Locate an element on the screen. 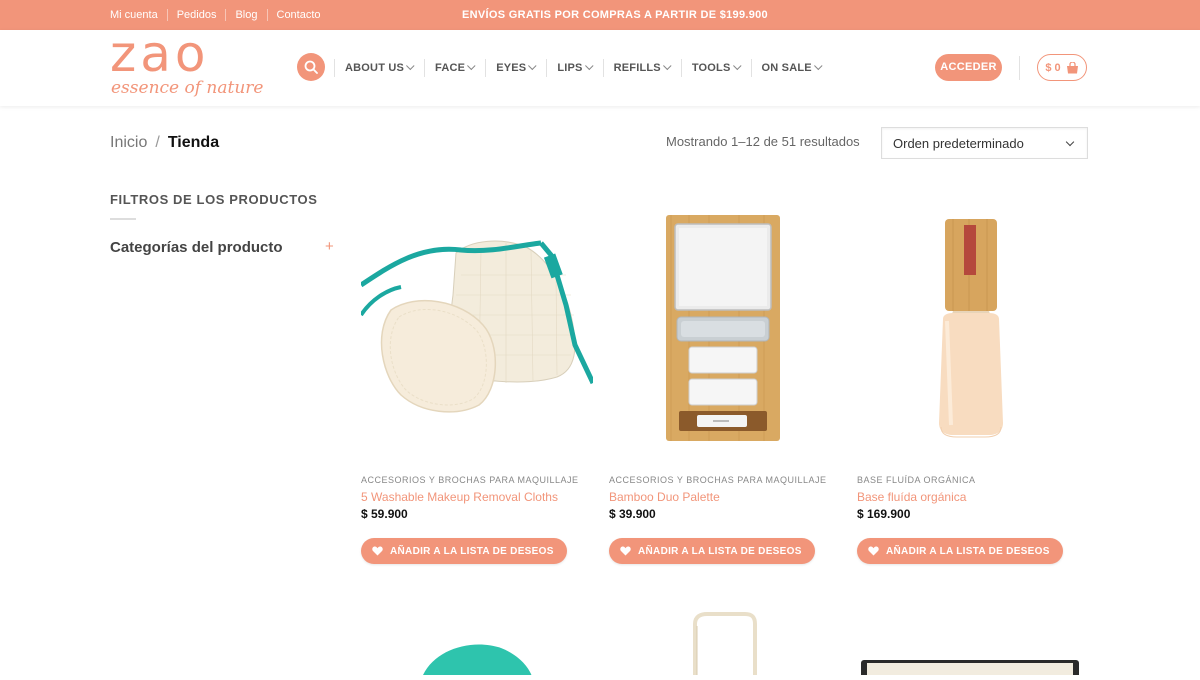 This screenshot has height=680, width=1200. expand-plus-icon: + is located at coordinates (329, 246).